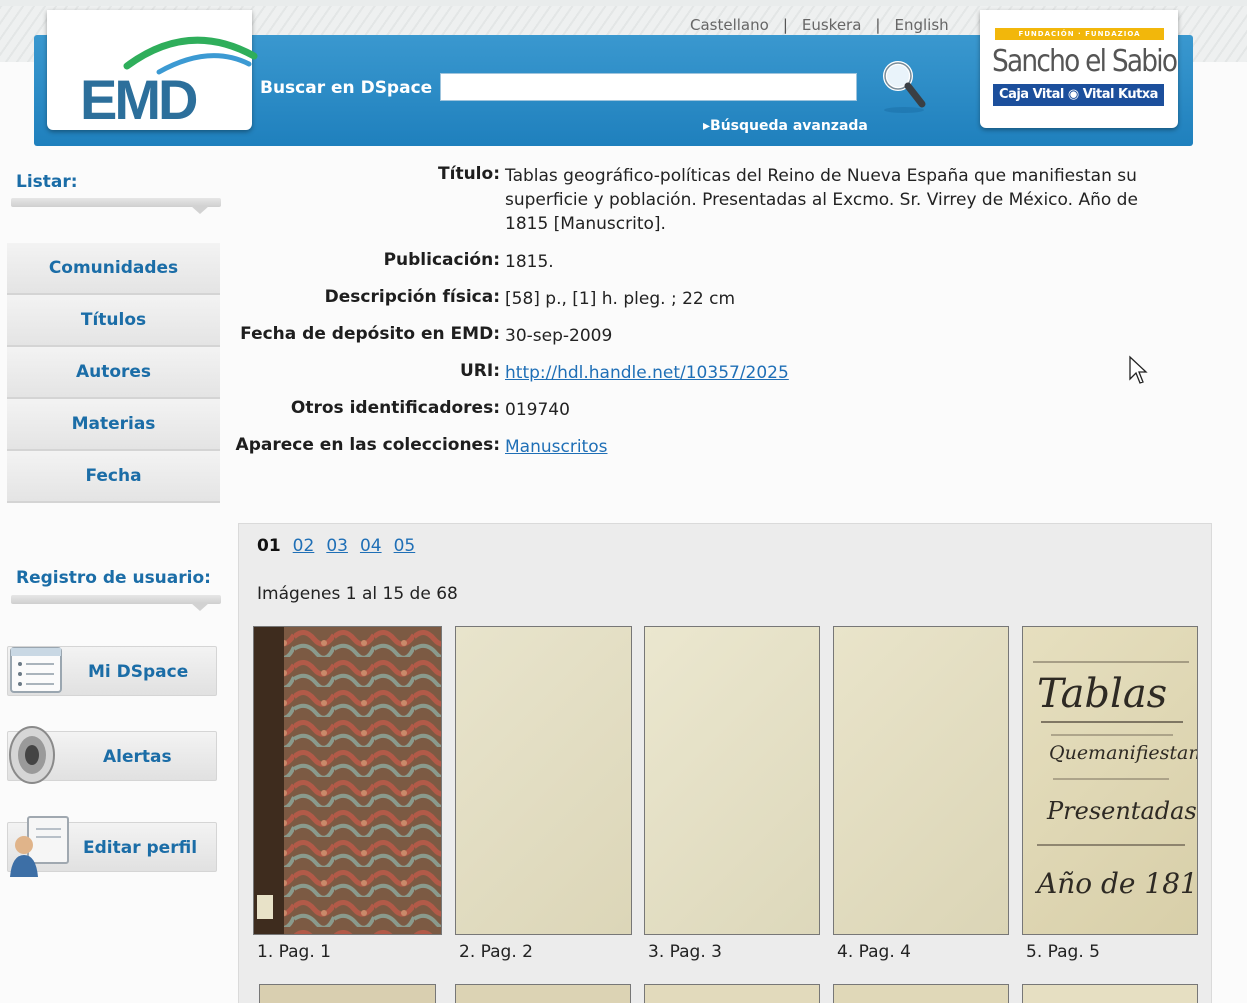 Image resolution: width=1247 pixels, height=1003 pixels. Describe the element at coordinates (412, 297) in the screenshot. I see `descripcion-label: Descripción física:` at that location.